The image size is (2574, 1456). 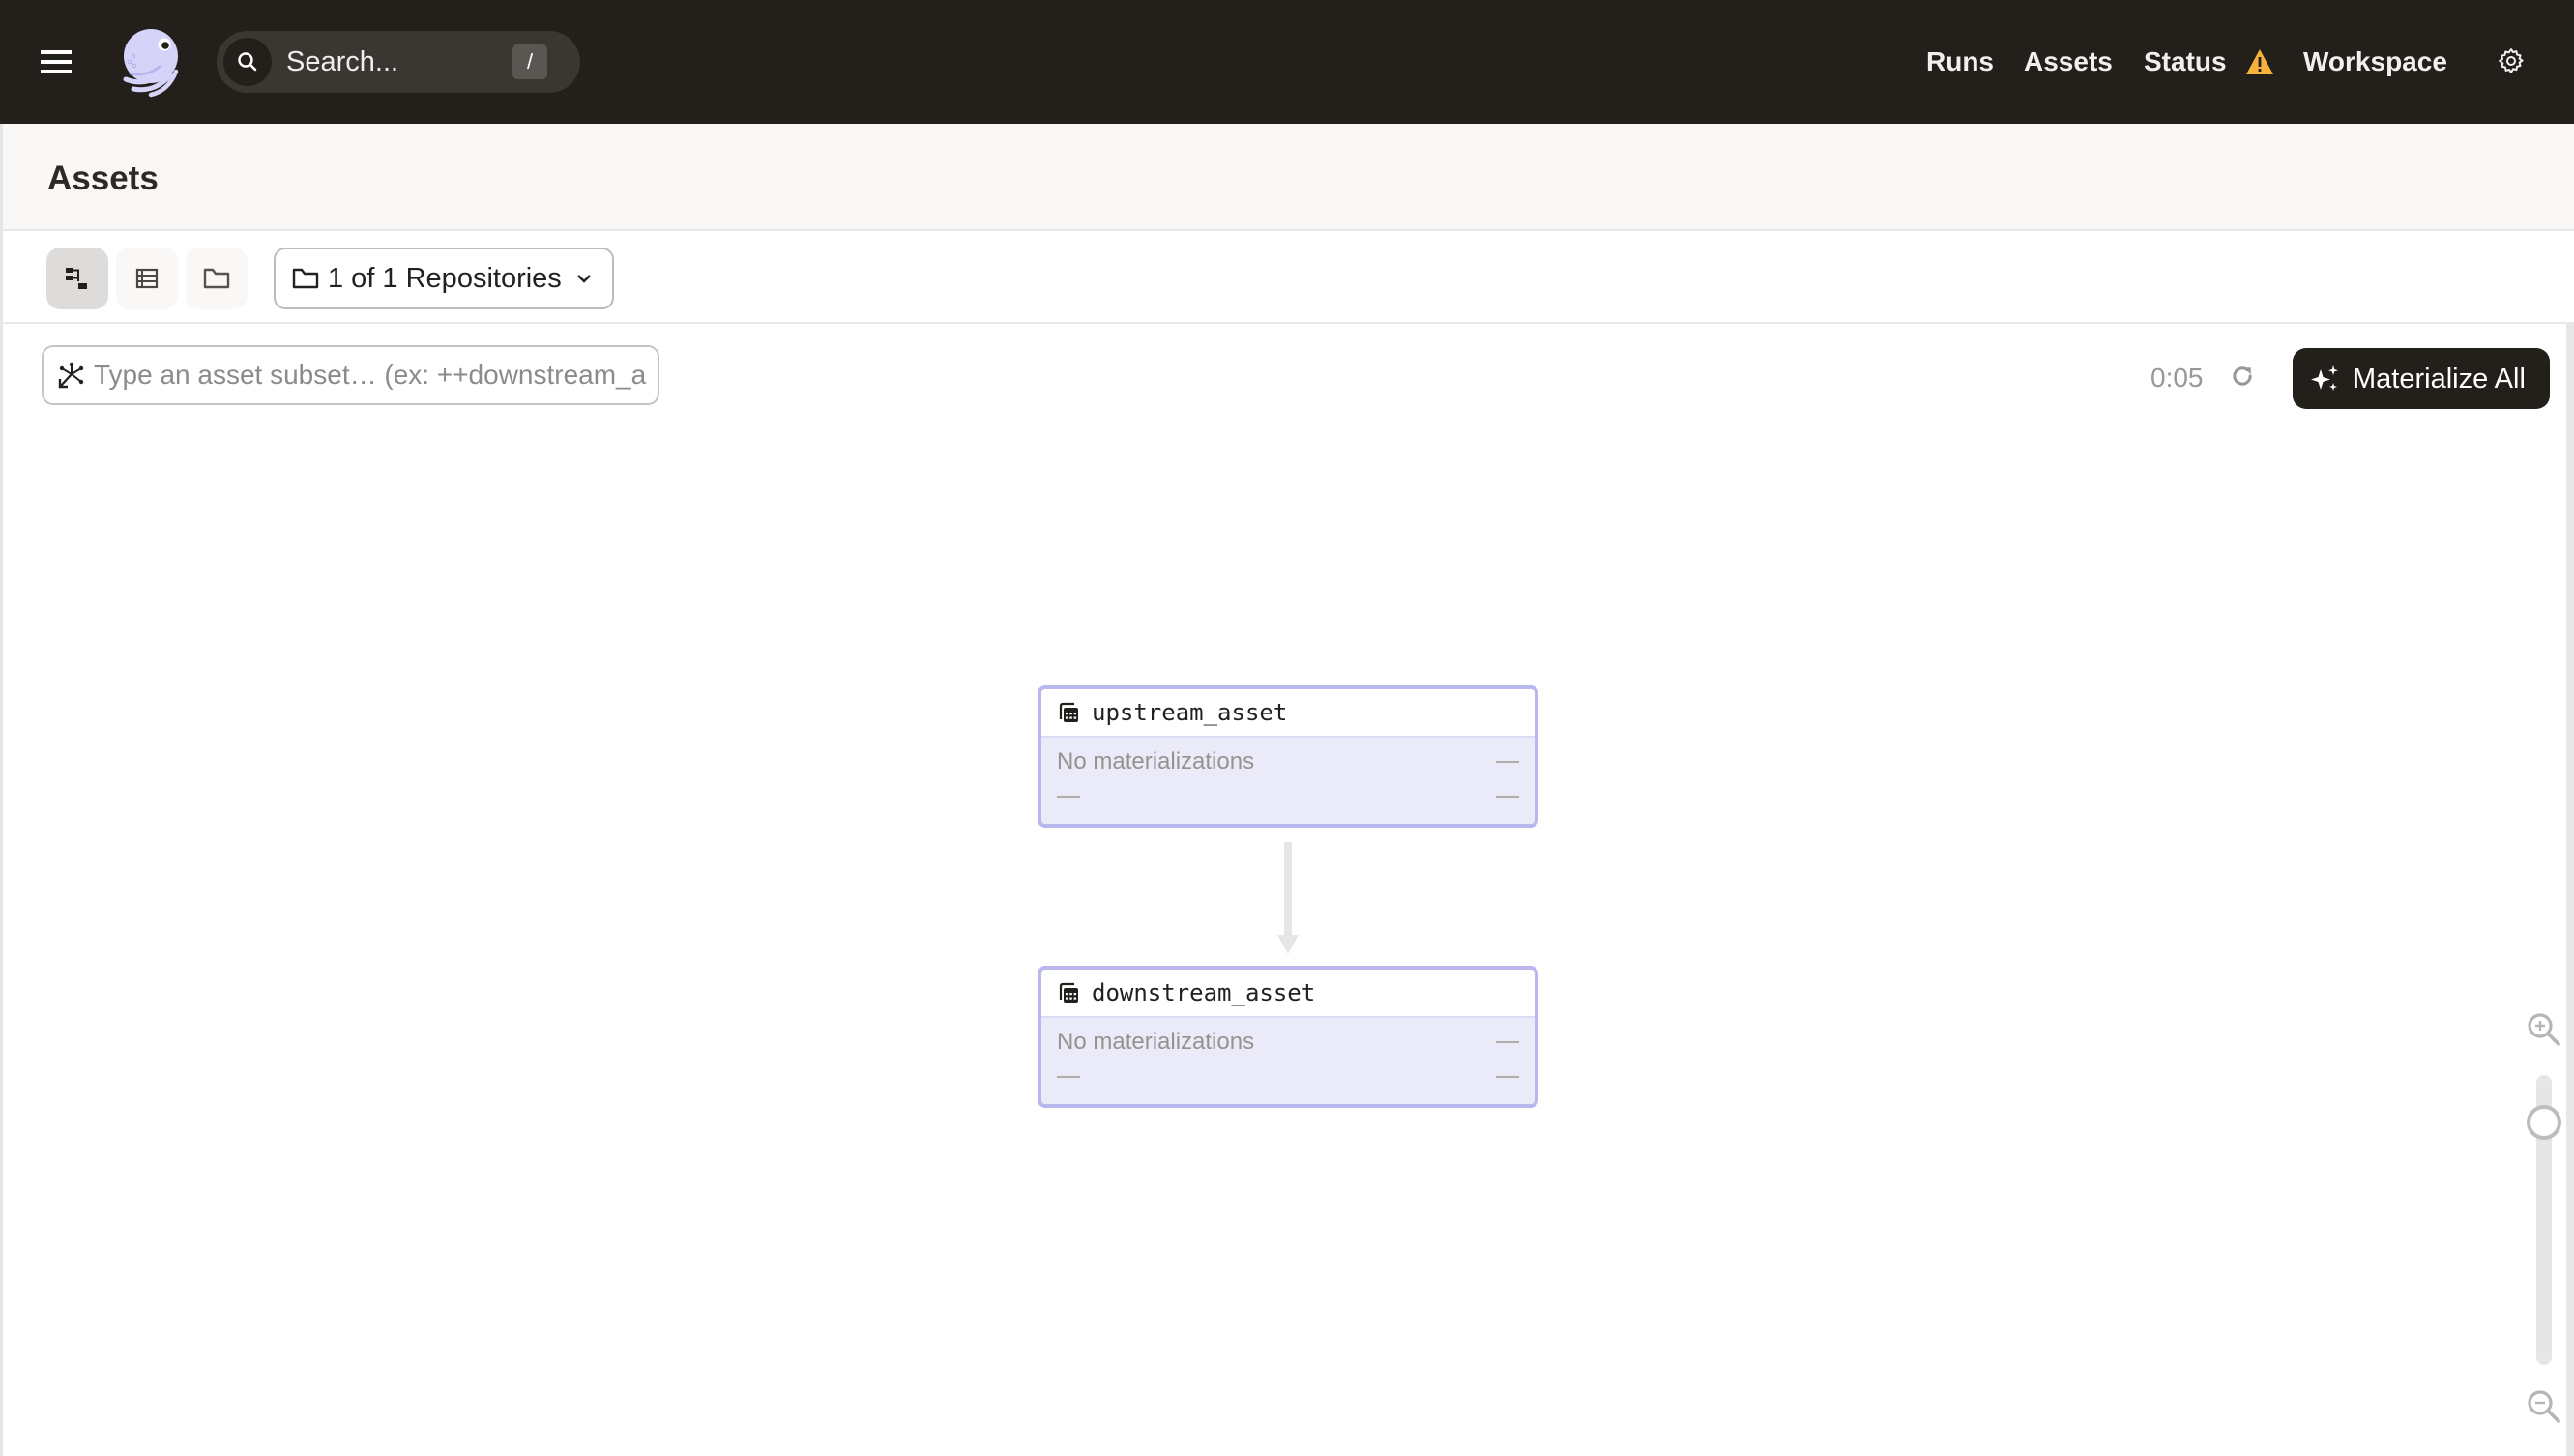 I want to click on refresh-icon, so click(x=2243, y=377).